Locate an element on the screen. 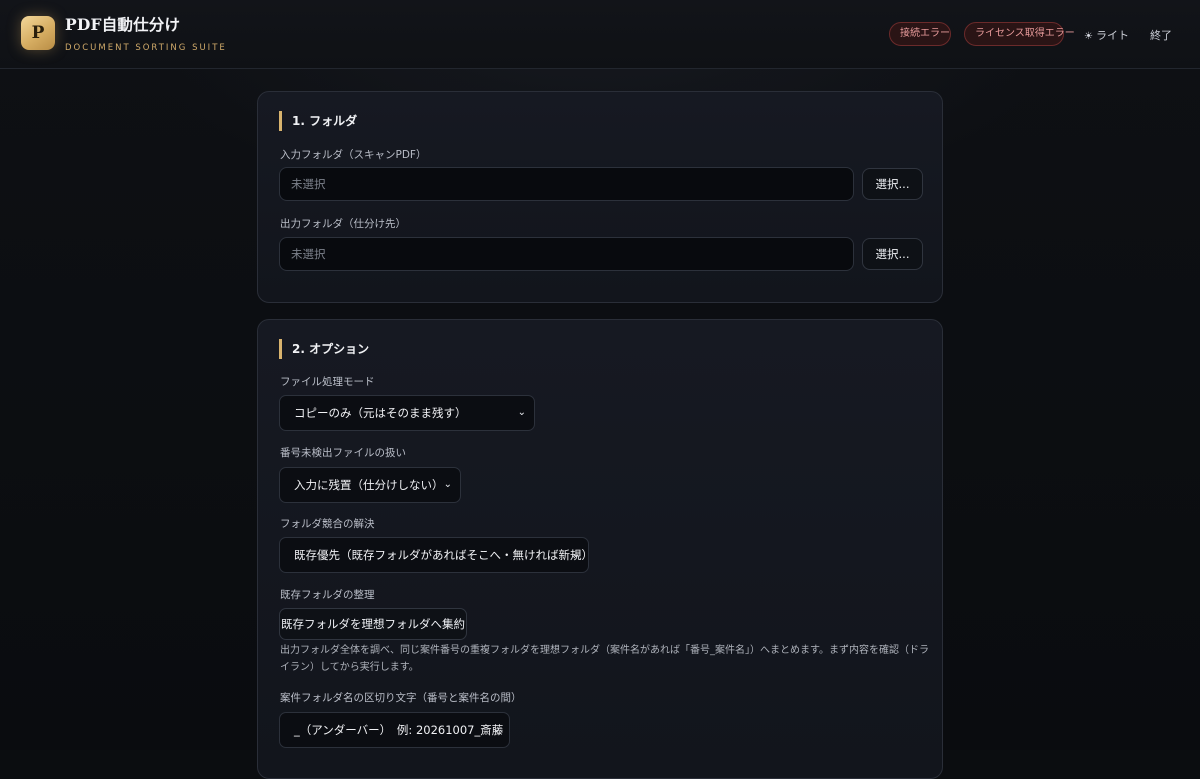 The width and height of the screenshot is (1200, 779). undetected-select-value: 入力に残置（仕分けしない） is located at coordinates (369, 485).